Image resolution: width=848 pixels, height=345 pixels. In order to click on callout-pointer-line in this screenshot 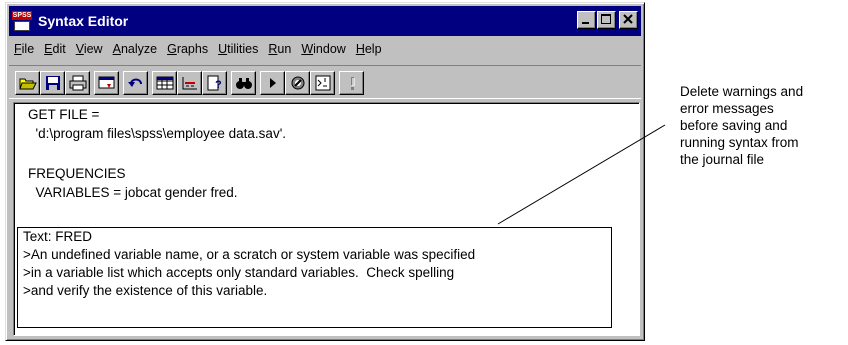, I will do `click(581, 174)`.